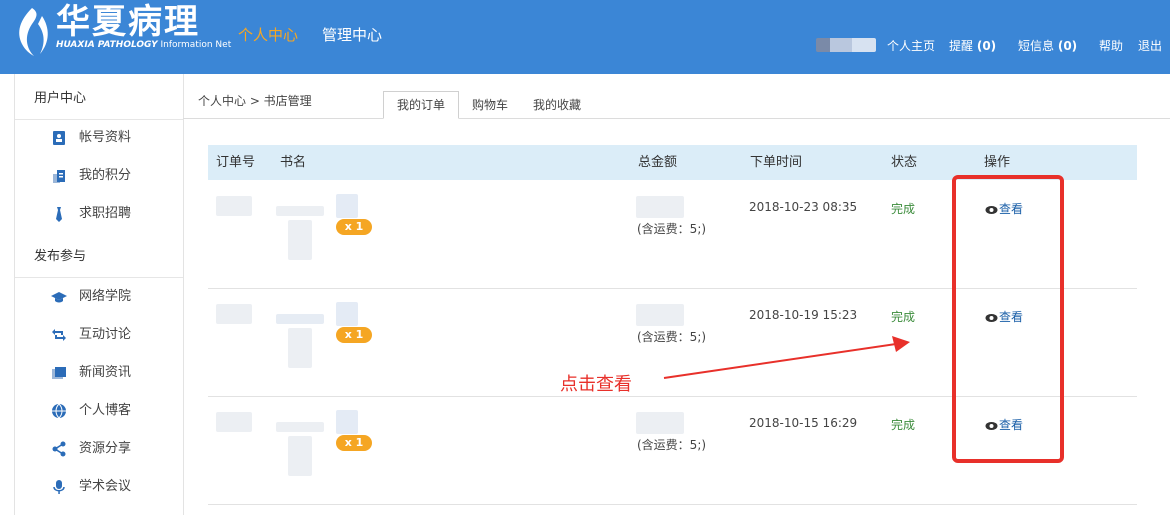 This screenshot has height=515, width=1170. Describe the element at coordinates (421, 105) in the screenshot. I see `tab-my-orders: 我的订单` at that location.